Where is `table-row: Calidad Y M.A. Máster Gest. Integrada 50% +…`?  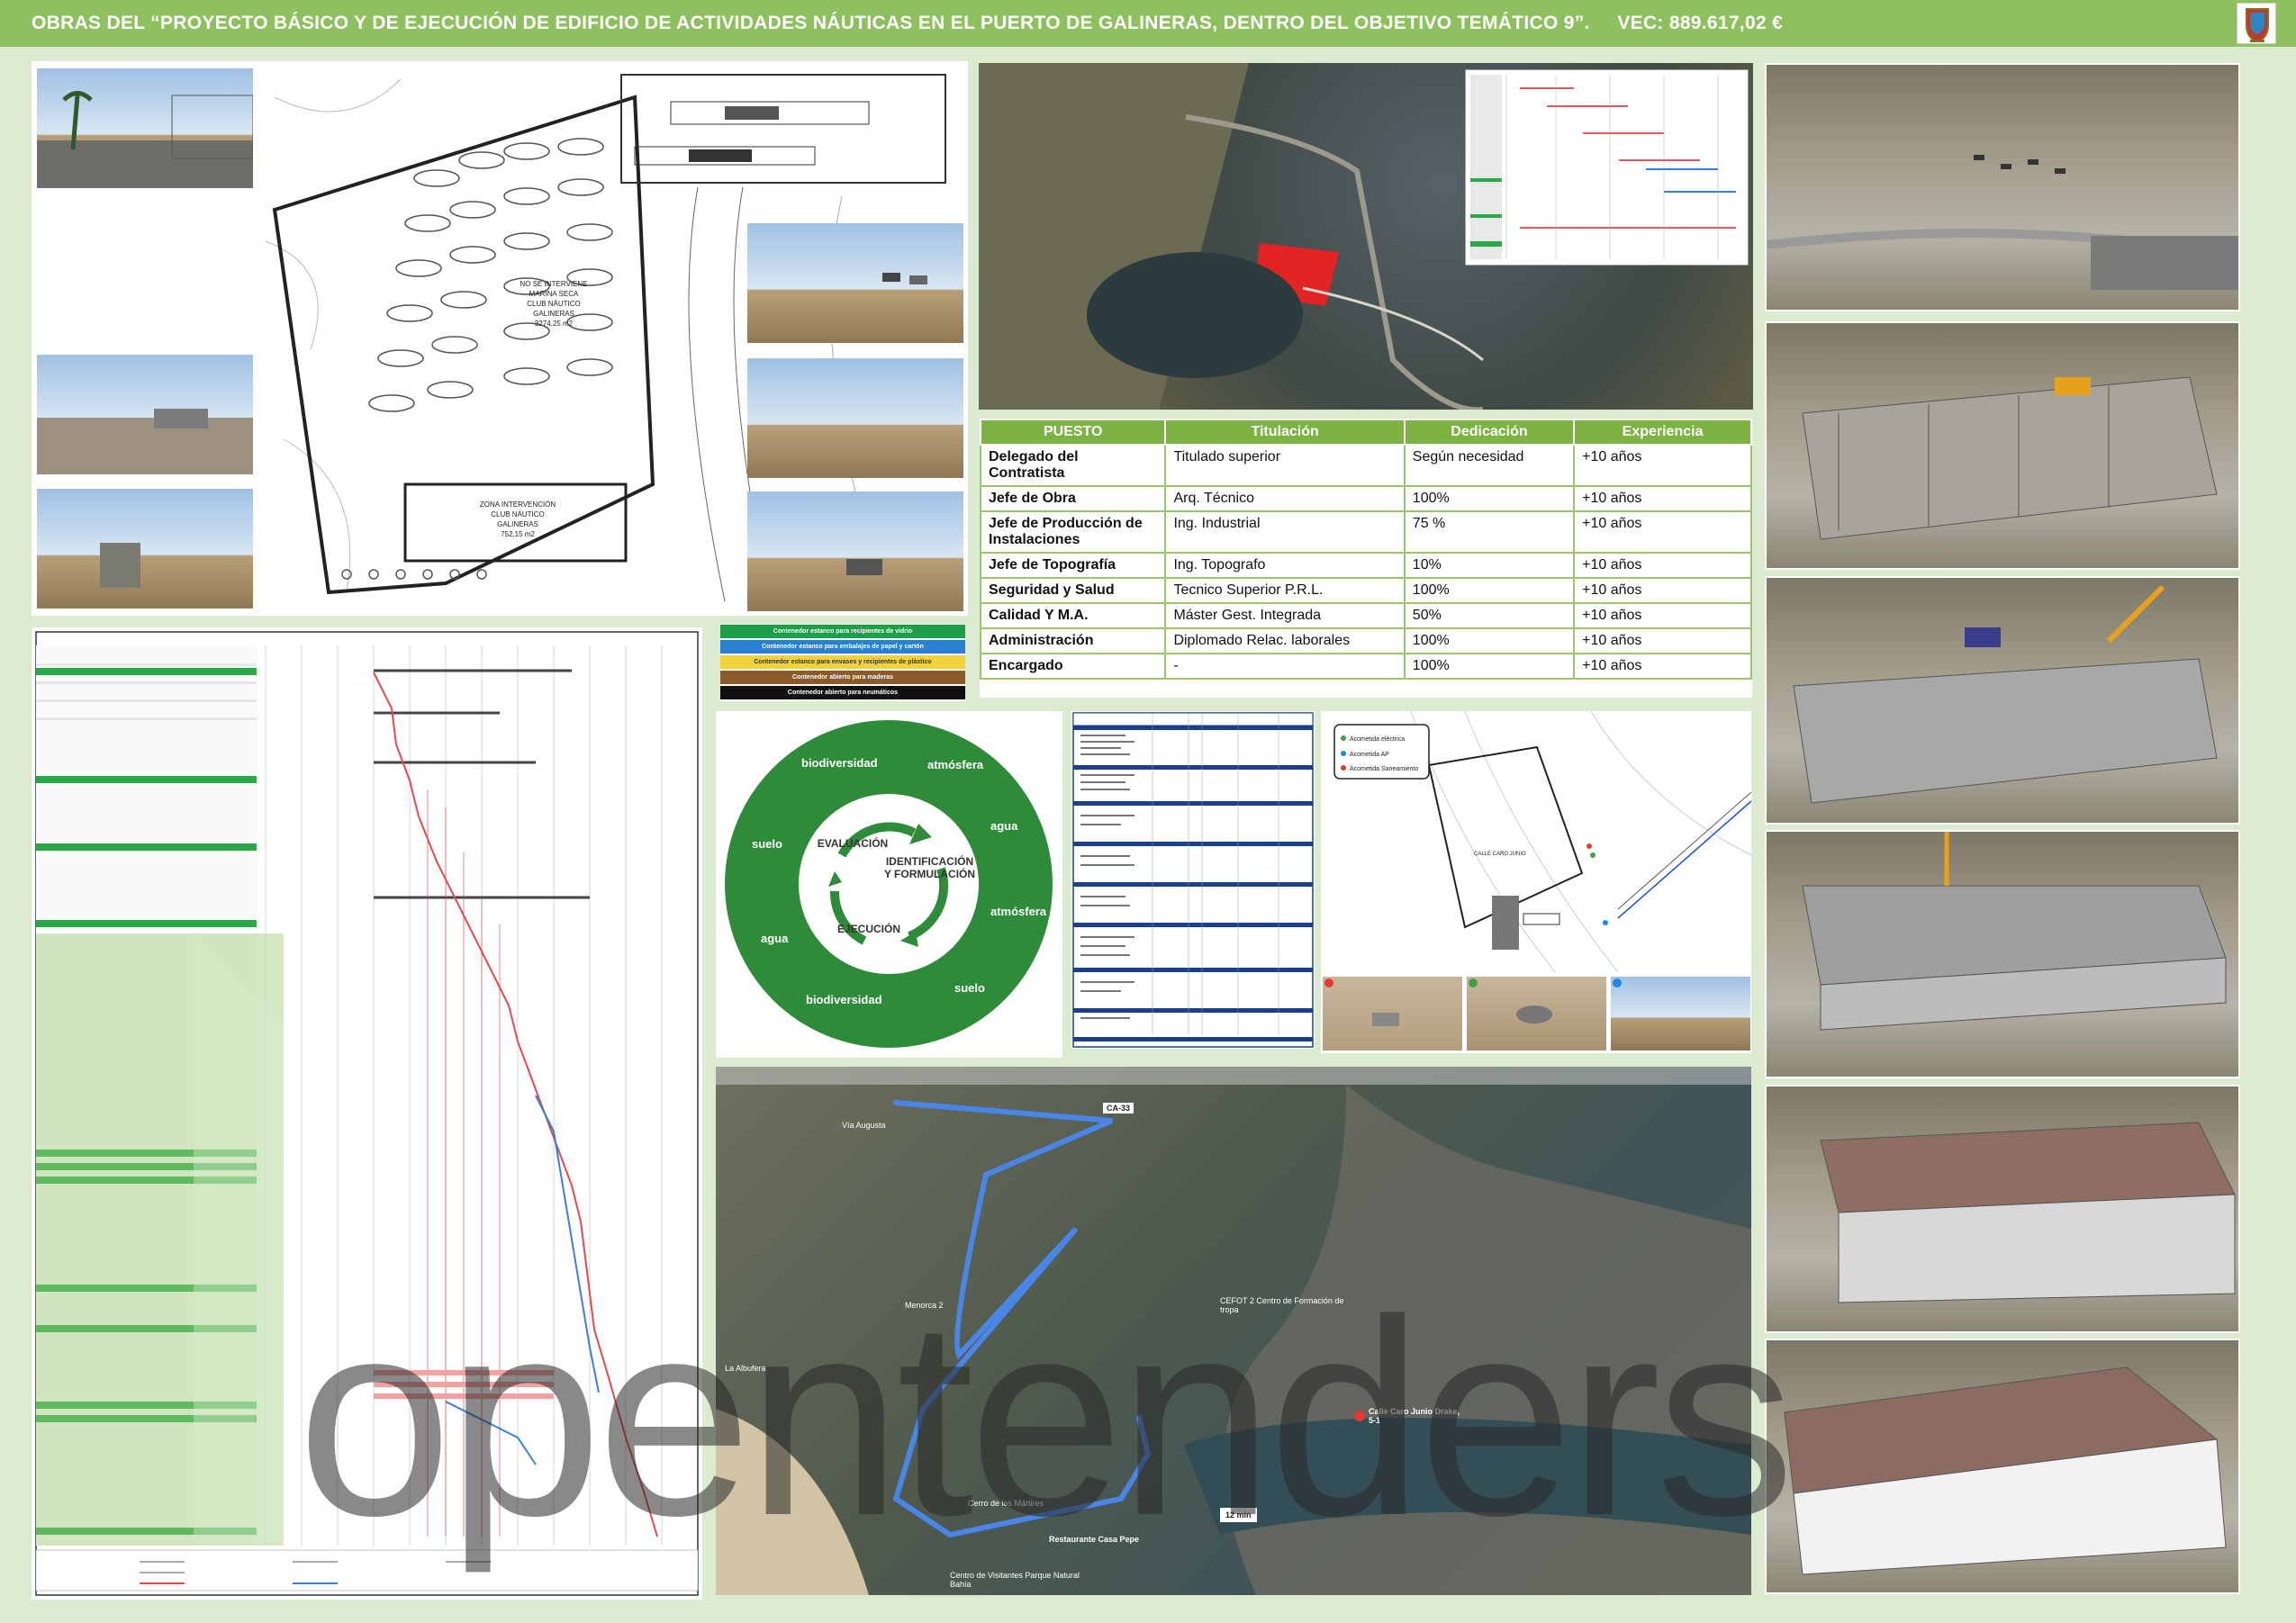 table-row: Calidad Y M.A. Máster Gest. Integrada 50% +… is located at coordinates (1365, 615).